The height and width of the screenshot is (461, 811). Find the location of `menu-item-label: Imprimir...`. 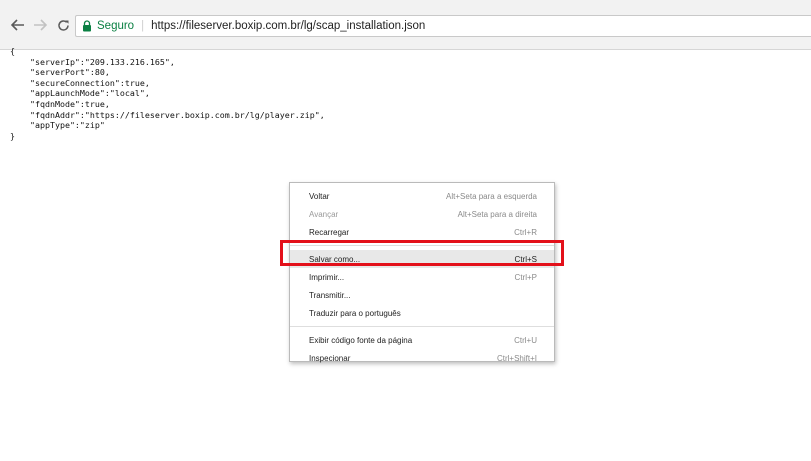

menu-item-label: Imprimir... is located at coordinates (327, 277).